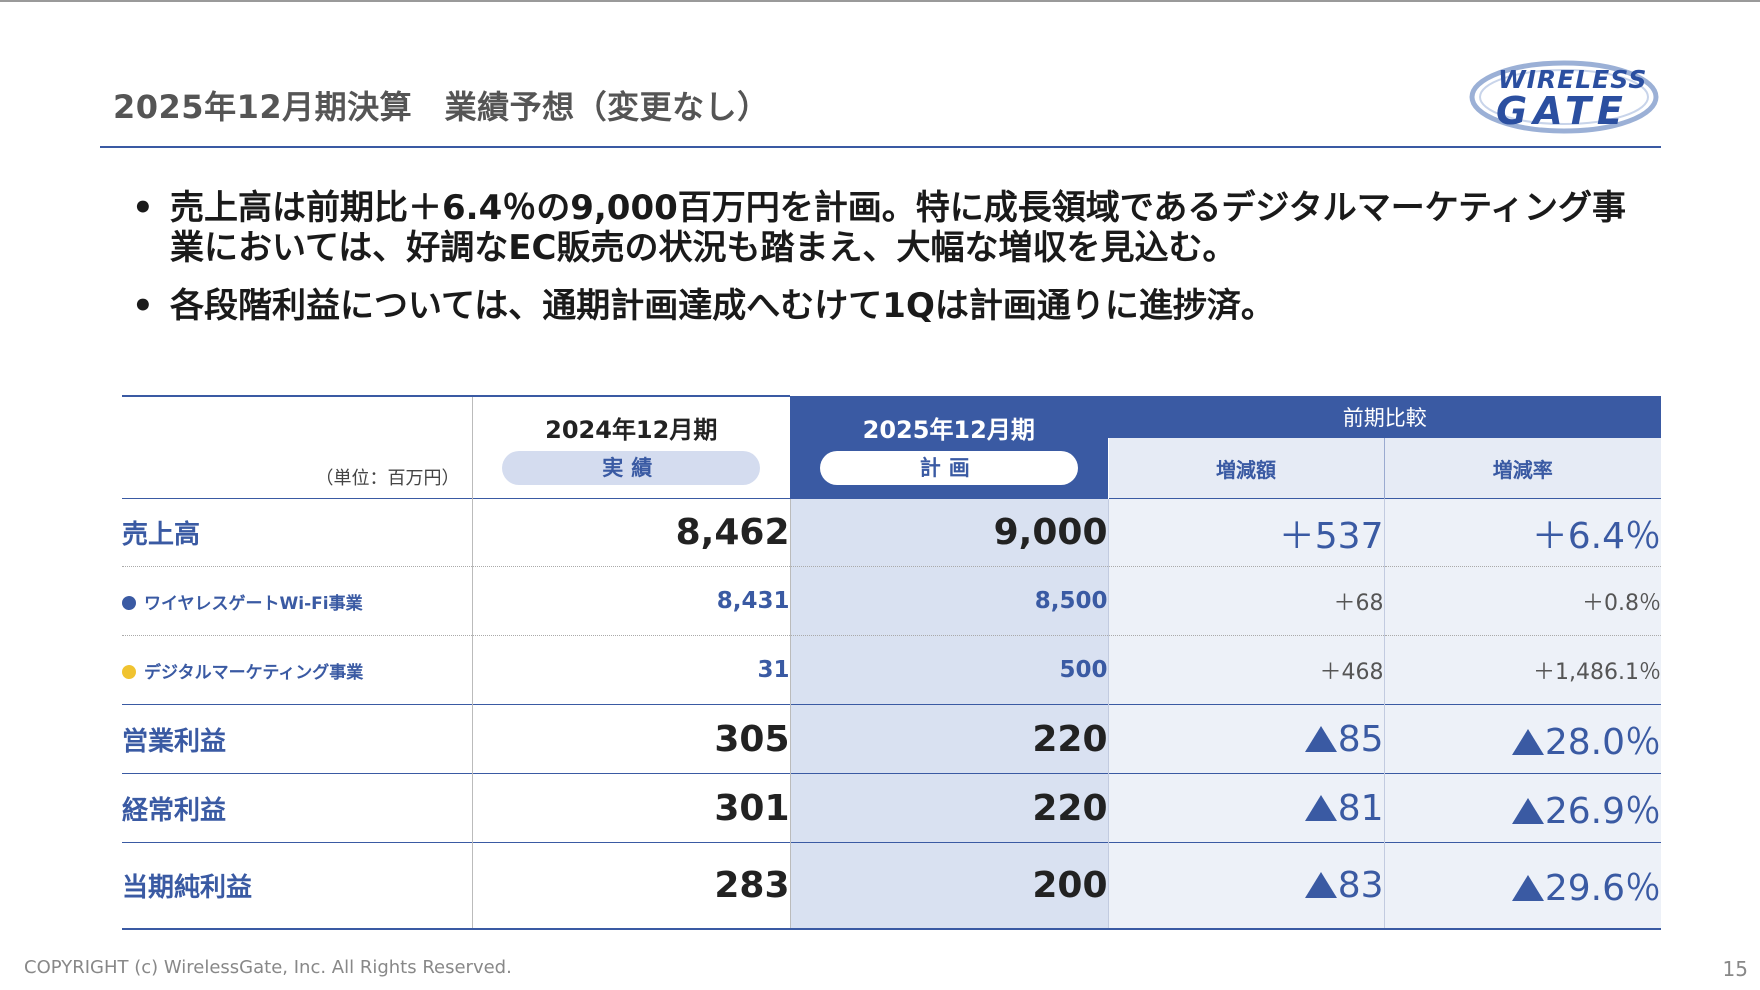  Describe the element at coordinates (1596, 536) in the screenshot. I see `rate-value: ＋6.4％` at that location.